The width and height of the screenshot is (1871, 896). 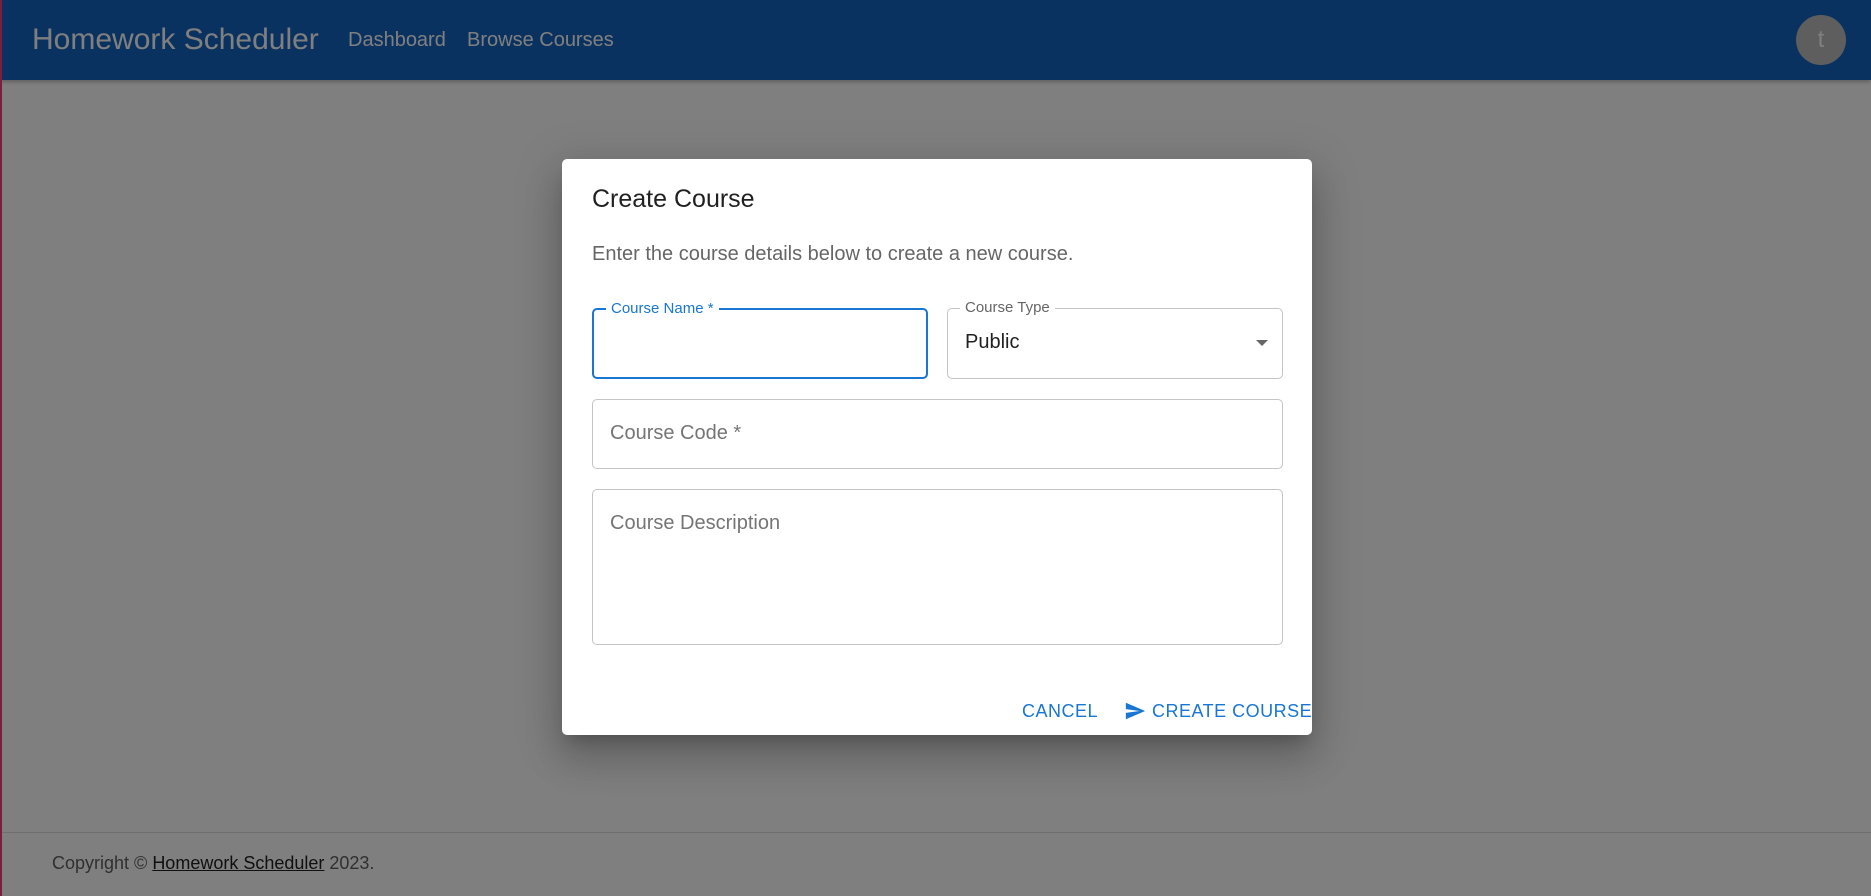 What do you see at coordinates (1, 448) in the screenshot?
I see `window-edge` at bounding box center [1, 448].